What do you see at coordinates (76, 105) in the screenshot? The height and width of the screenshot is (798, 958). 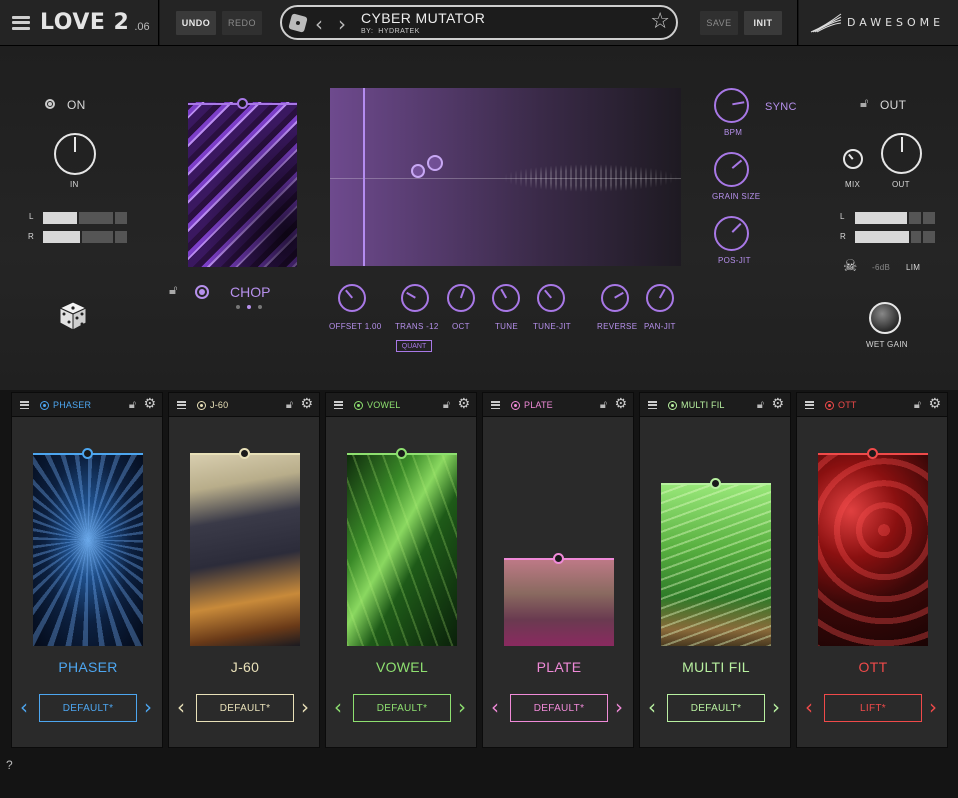 I see `input-power-label: ON` at bounding box center [76, 105].